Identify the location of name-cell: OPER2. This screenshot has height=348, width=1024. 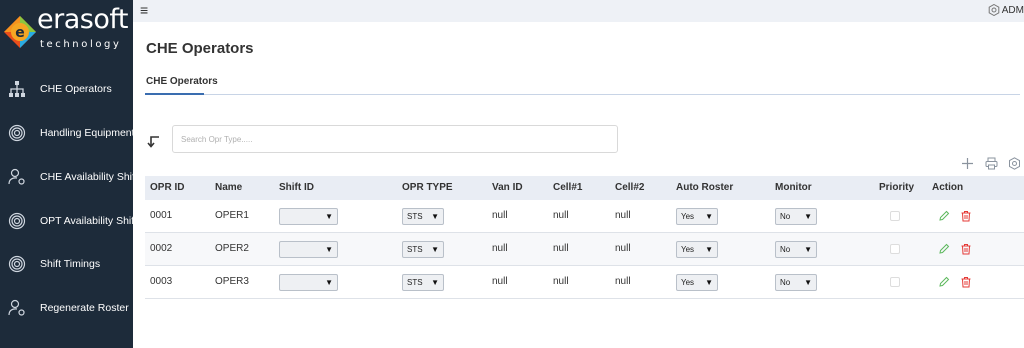
(232, 248).